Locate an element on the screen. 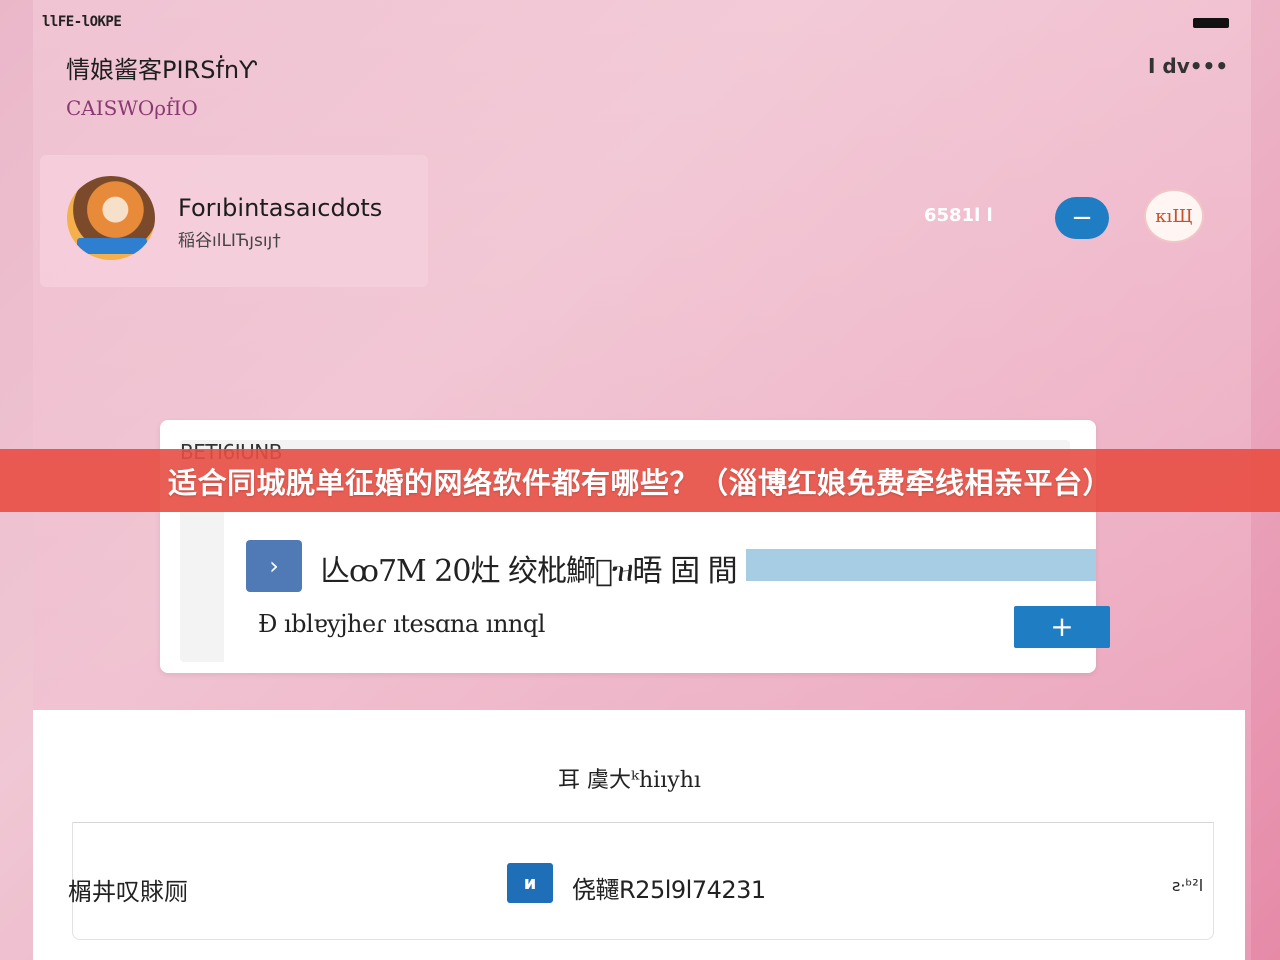 This screenshot has width=1280, height=960. row-code: 侥韆R25l9l74231 is located at coordinates (669, 890).